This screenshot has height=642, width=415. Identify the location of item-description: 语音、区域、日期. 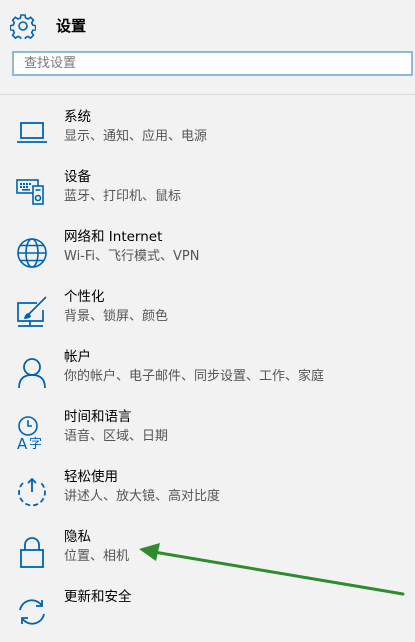
(116, 436).